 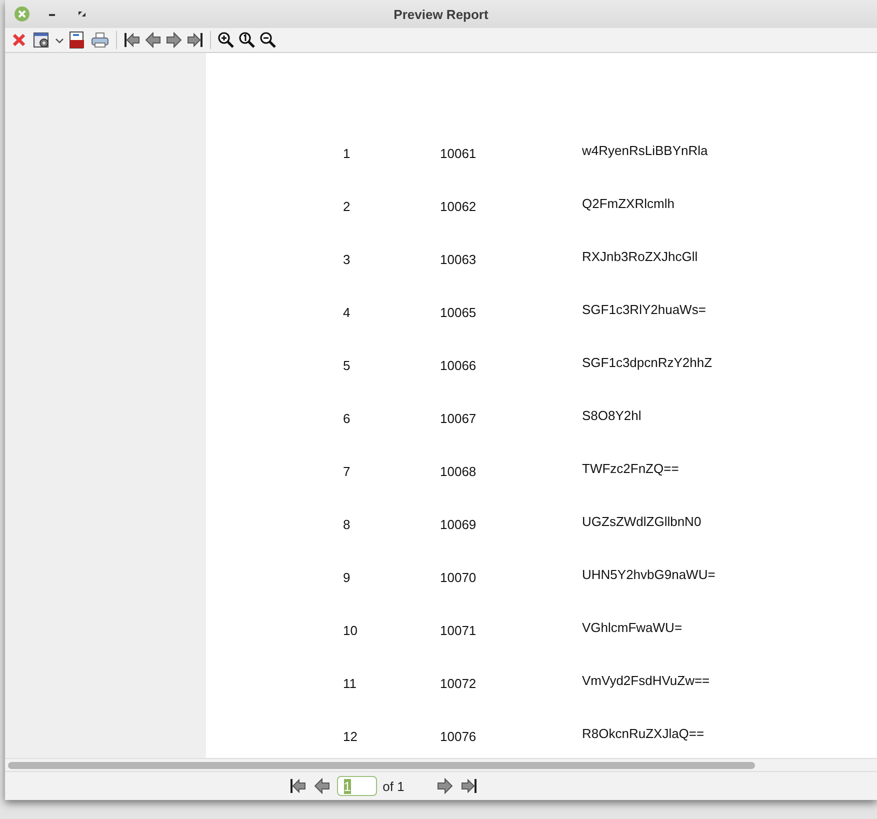 What do you see at coordinates (459, 418) in the screenshot?
I see `id-cell-text: 10067` at bounding box center [459, 418].